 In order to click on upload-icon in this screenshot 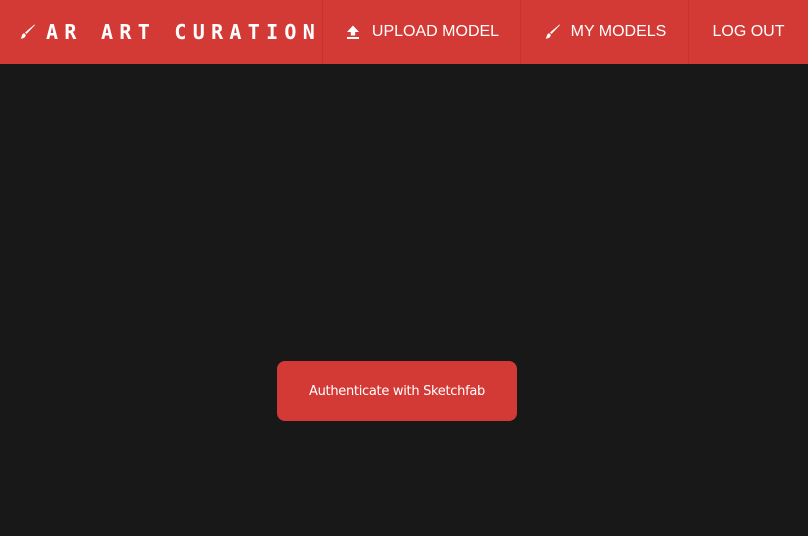, I will do `click(353, 32)`.